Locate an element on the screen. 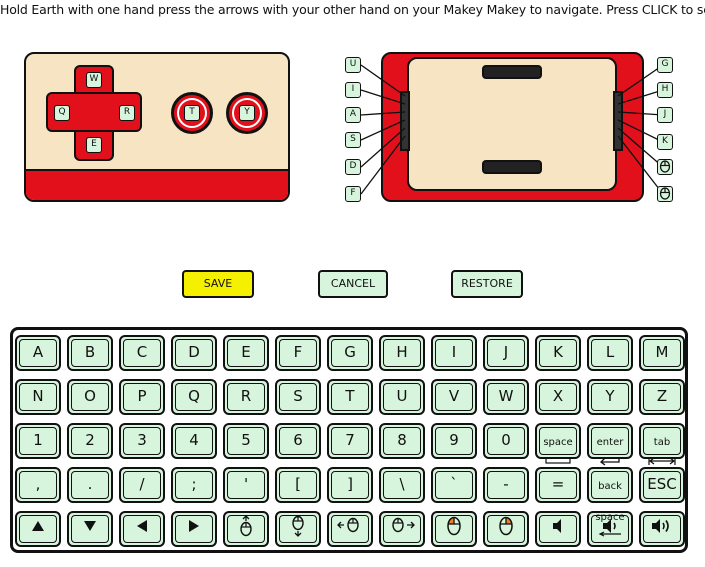 This screenshot has height=567, width=705. mouse-down-icon is located at coordinates (298, 526).